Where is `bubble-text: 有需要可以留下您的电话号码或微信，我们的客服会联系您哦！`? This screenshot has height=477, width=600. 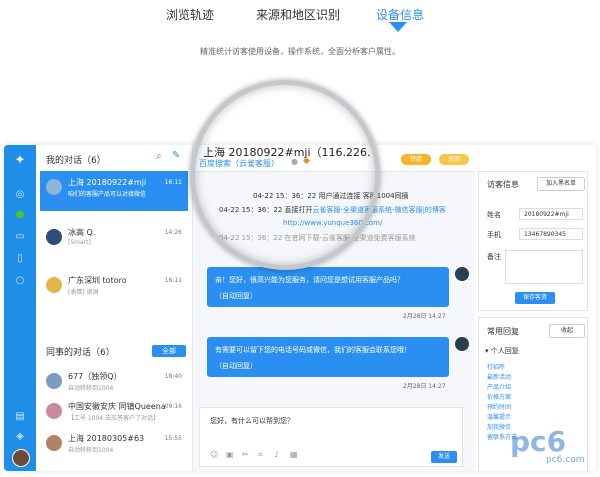 bubble-text: 有需要可以留下您的电话号码或微信，我们的客服会联系您哦！ is located at coordinates (313, 350).